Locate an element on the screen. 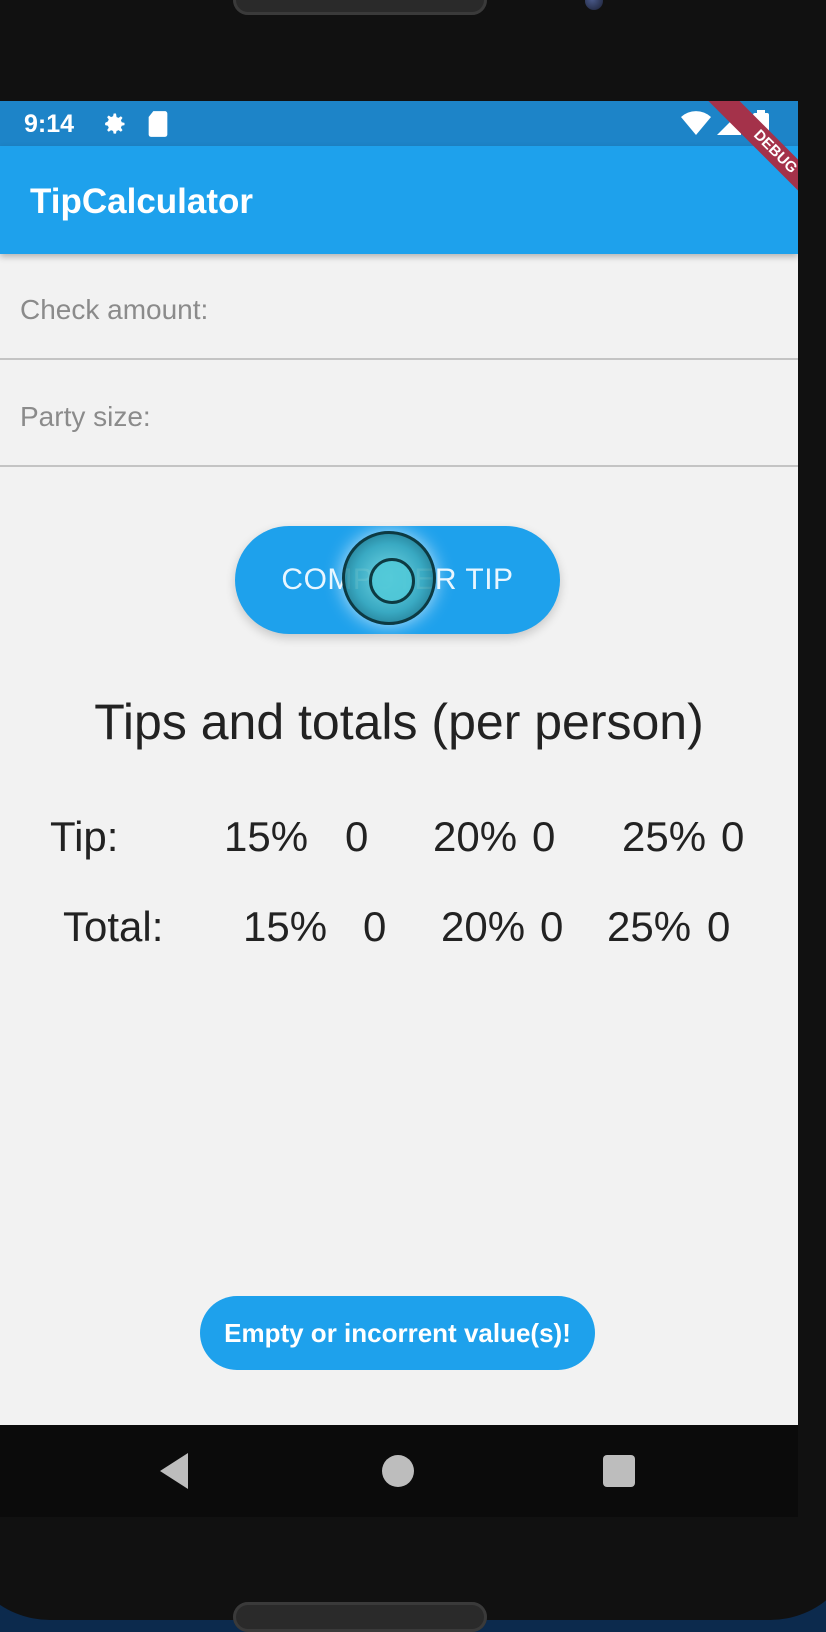 This screenshot has width=826, height=1632. tip-20-value: 0 is located at coordinates (544, 836).